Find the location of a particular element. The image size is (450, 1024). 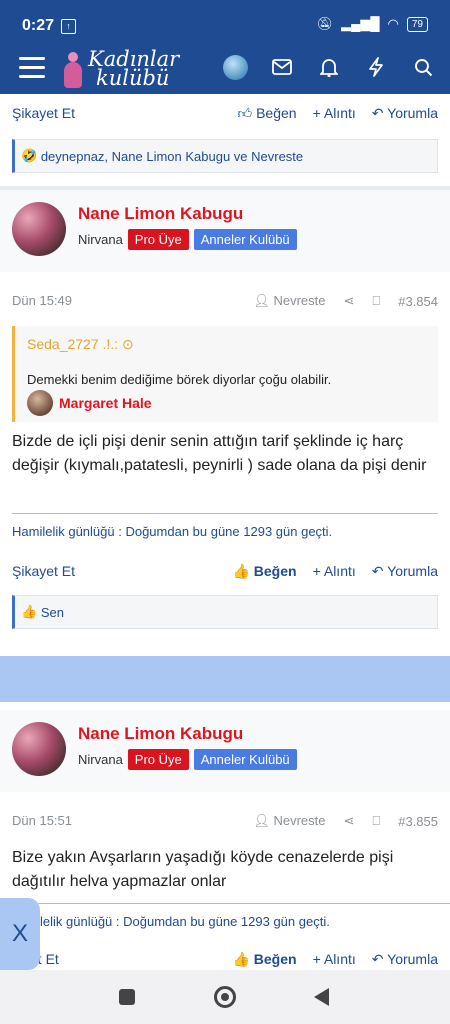

top-nav: Kadınlar kulübü is located at coordinates (225, 69).